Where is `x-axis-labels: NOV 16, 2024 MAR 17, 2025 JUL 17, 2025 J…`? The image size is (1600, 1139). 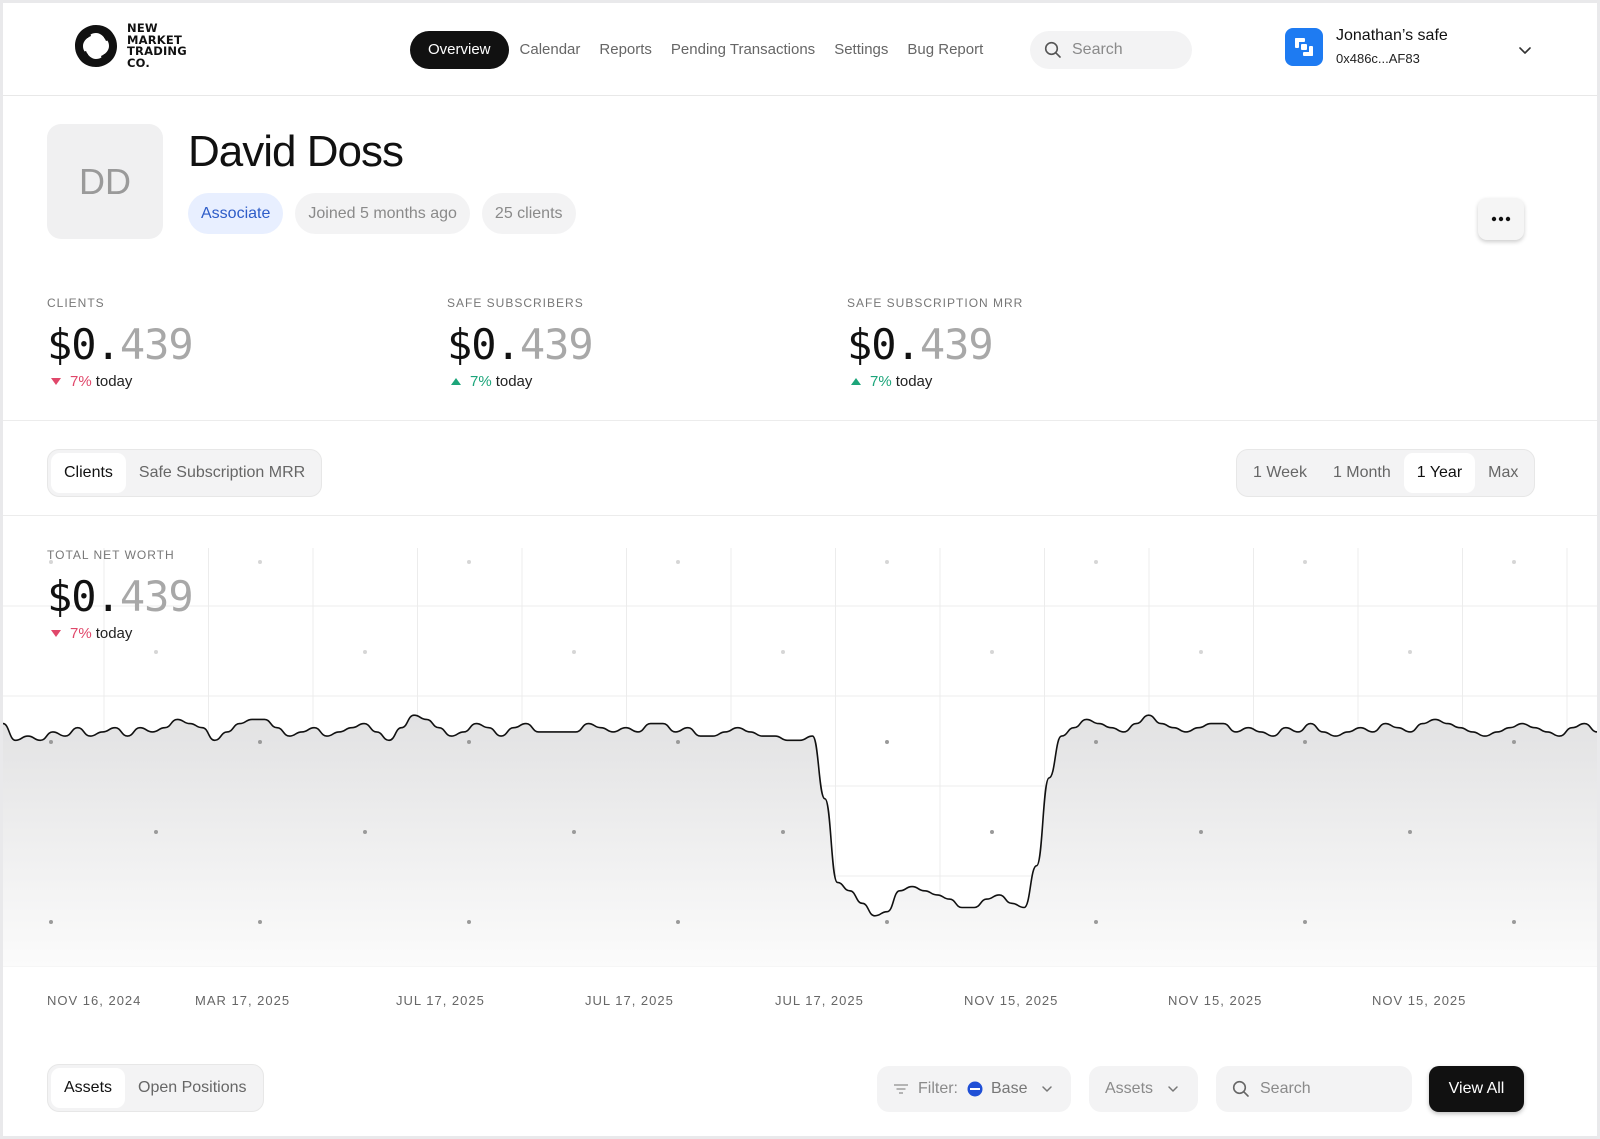
x-axis-labels: NOV 16, 2024 MAR 17, 2025 JUL 17, 2025 J… is located at coordinates (800, 1003).